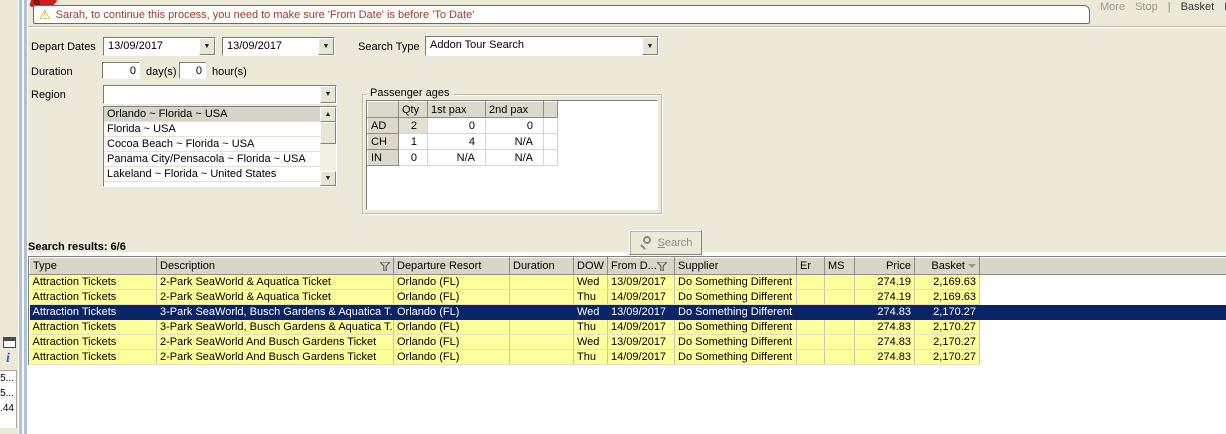  Describe the element at coordinates (477, 45) in the screenshot. I see `search-type-value: Addon Tour Search` at that location.